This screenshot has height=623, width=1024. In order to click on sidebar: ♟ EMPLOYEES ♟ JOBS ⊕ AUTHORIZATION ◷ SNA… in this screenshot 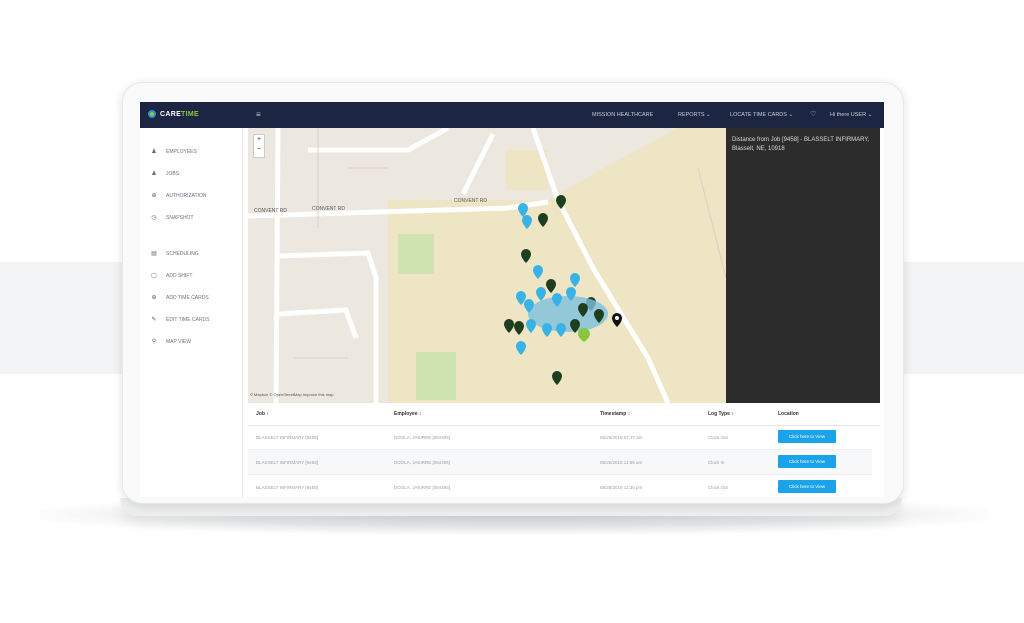, I will do `click(191, 312)`.